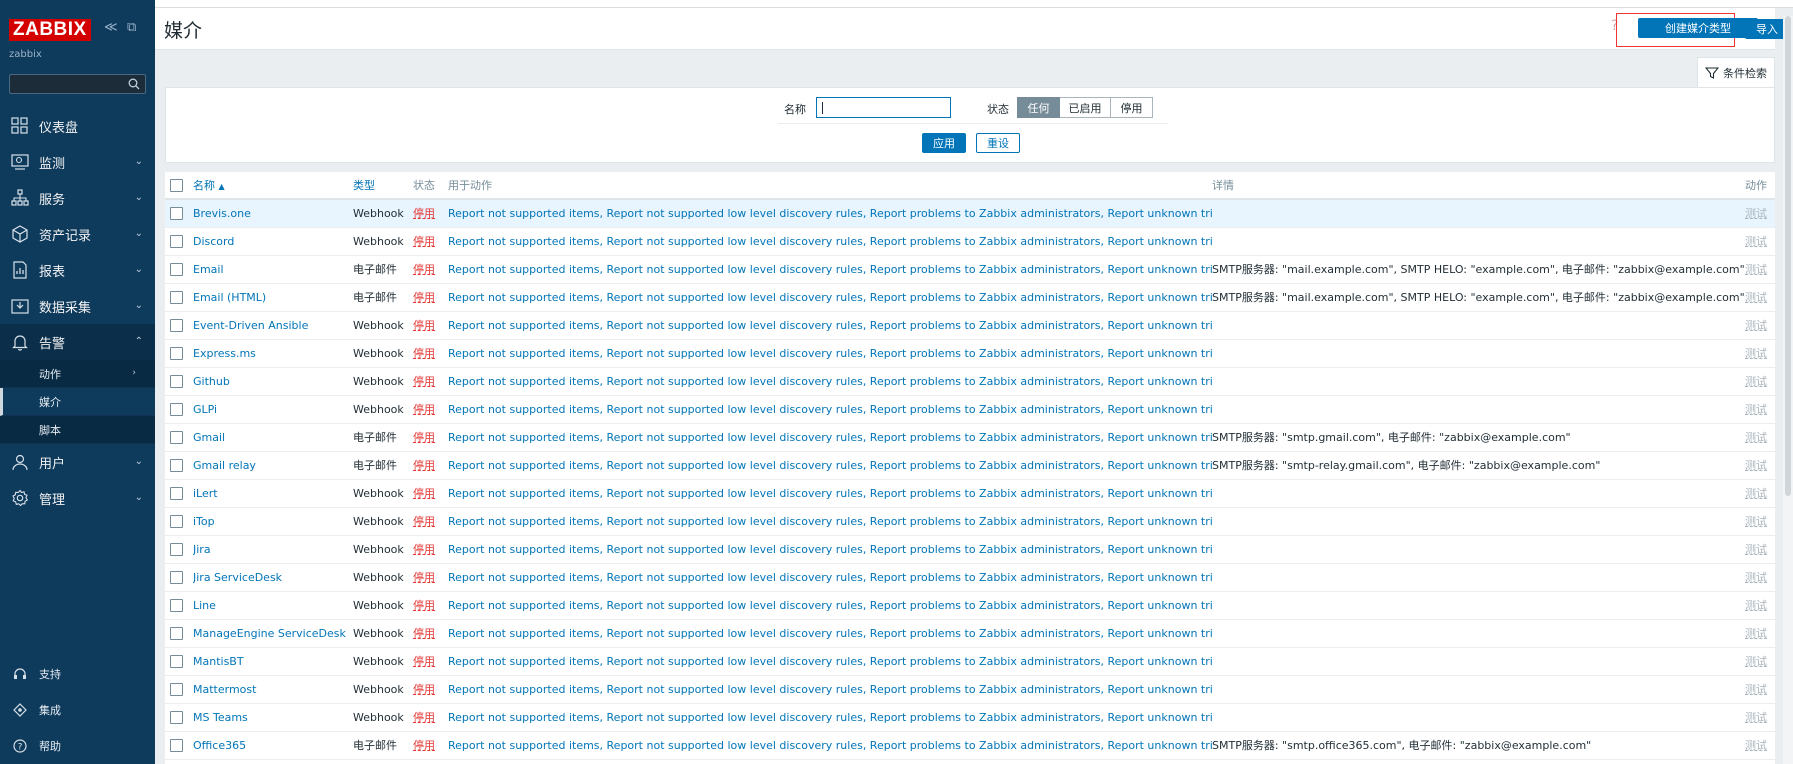  What do you see at coordinates (273, 186) in the screenshot?
I see `column-header-name: 名称 ▲` at bounding box center [273, 186].